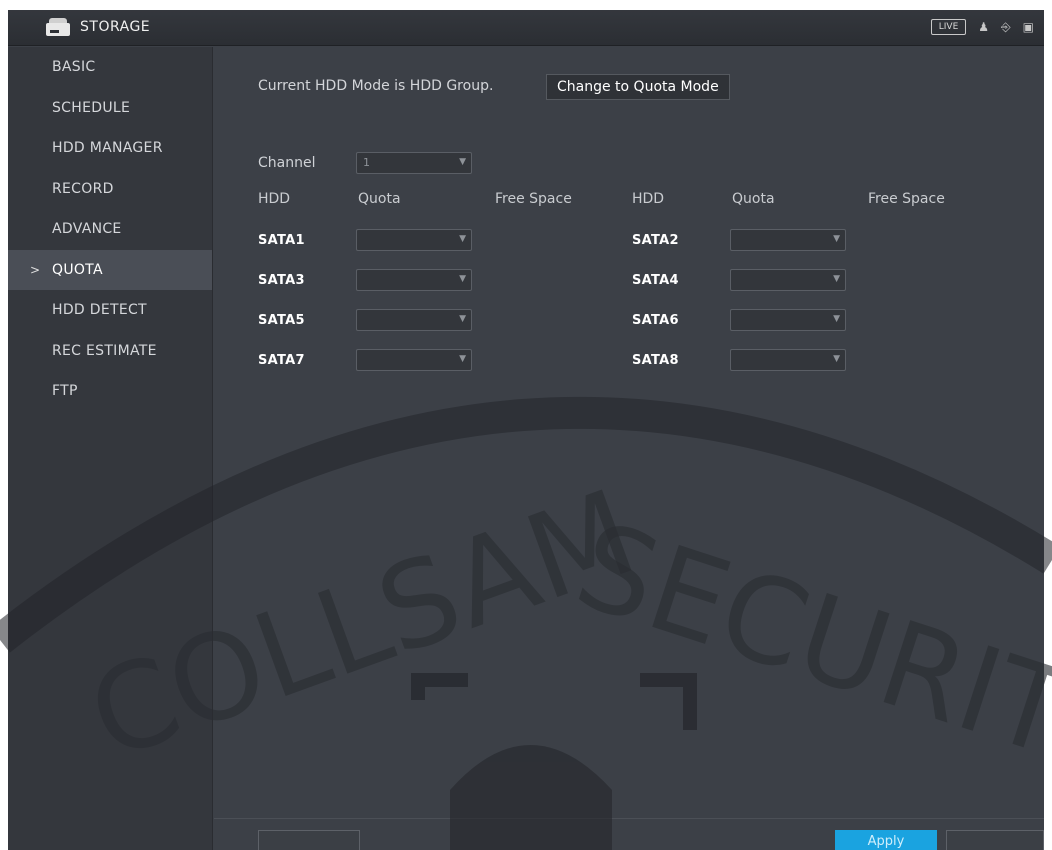 Image resolution: width=1052 pixels, height=850 pixels. Describe the element at coordinates (104, 350) in the screenshot. I see `sidebar-item-label: REC ESTIMATE` at that location.